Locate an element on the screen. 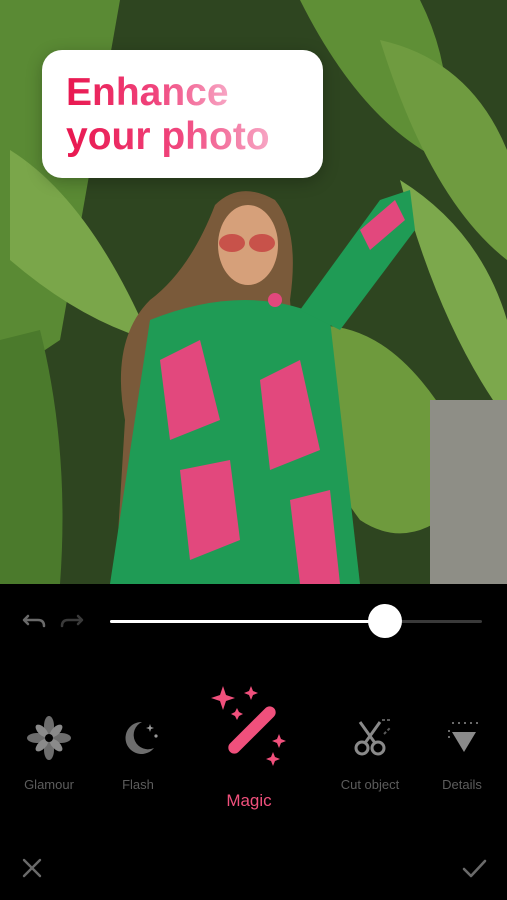 The height and width of the screenshot is (900, 507). moon-stars-icon is located at coordinates (141, 737).